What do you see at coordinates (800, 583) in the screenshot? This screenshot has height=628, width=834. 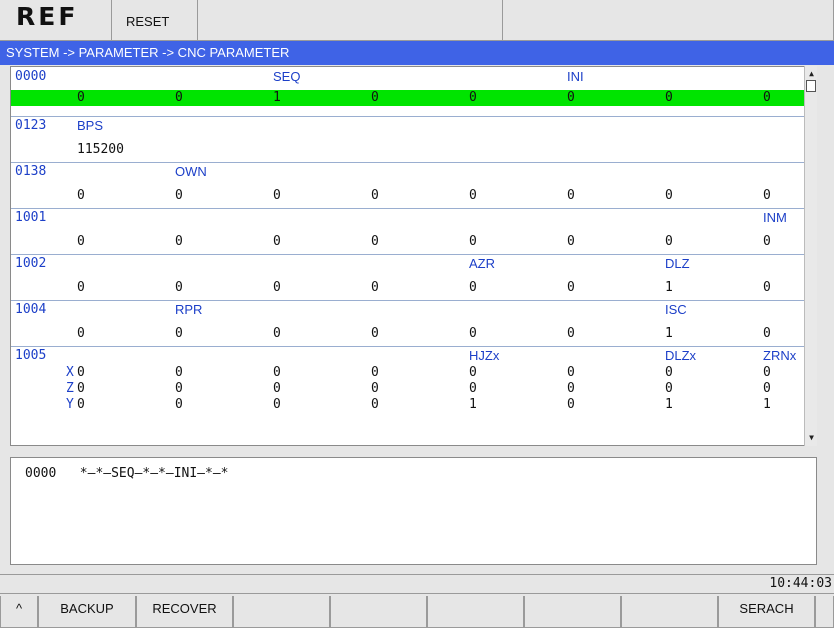 I see `clock: 10:44:03` at bounding box center [800, 583].